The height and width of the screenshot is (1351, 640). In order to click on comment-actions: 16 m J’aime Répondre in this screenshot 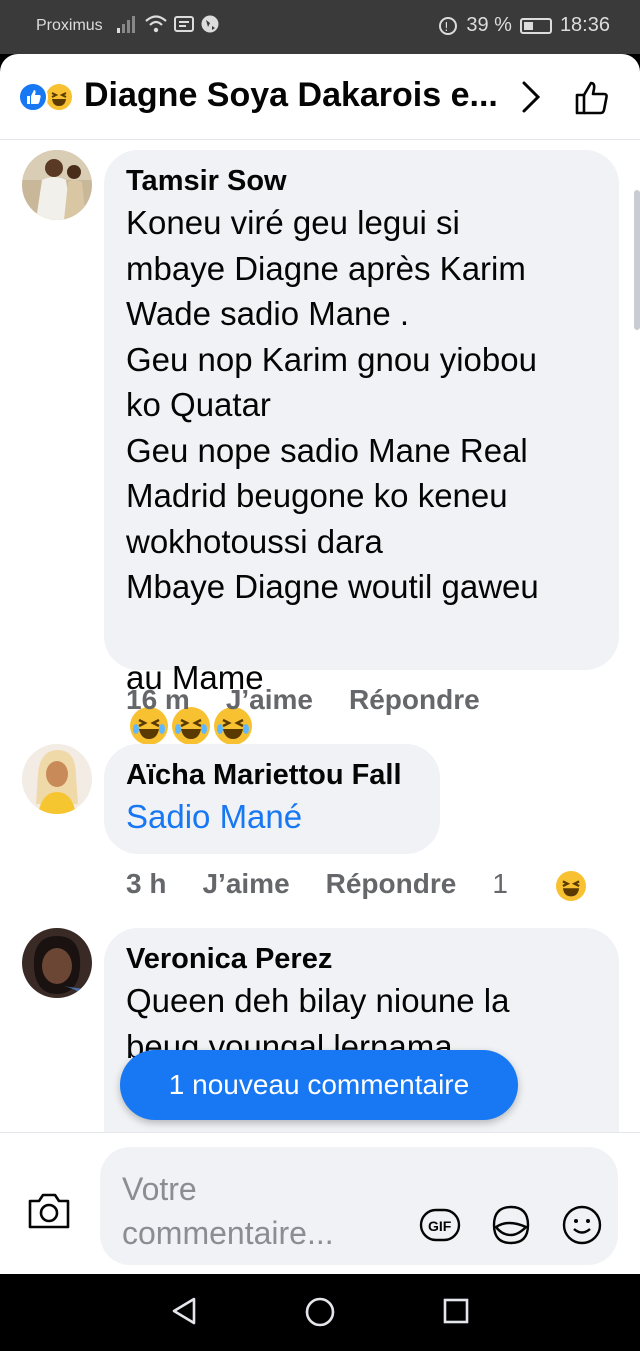, I will do `click(321, 700)`.